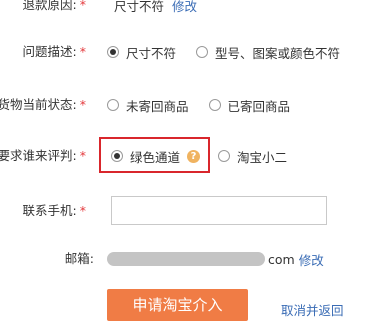 Image resolution: width=368 pixels, height=322 pixels. Describe the element at coordinates (312, 309) in the screenshot. I see `cancel-and-return-link: 取消并返回` at that location.